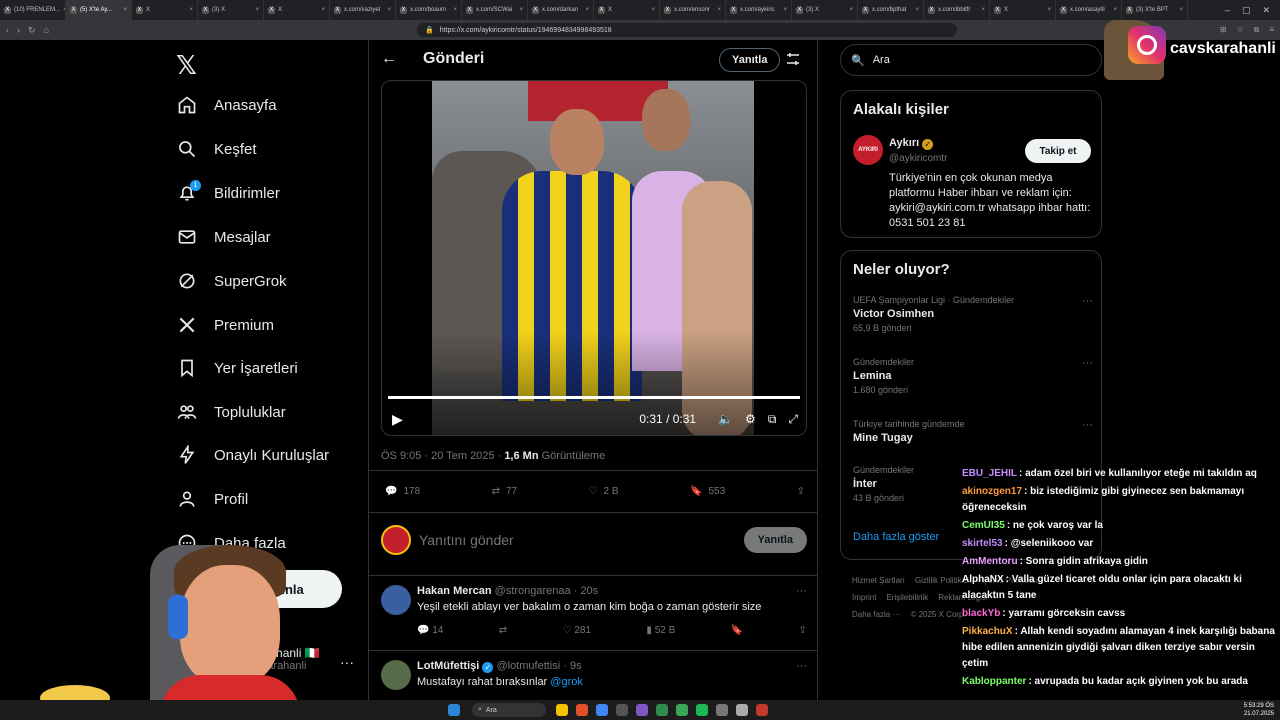 The width and height of the screenshot is (1280, 720). Describe the element at coordinates (973, 376) in the screenshot. I see `trend-item: Gündemdekiler Lemina 1.680 gönderi ···` at that location.